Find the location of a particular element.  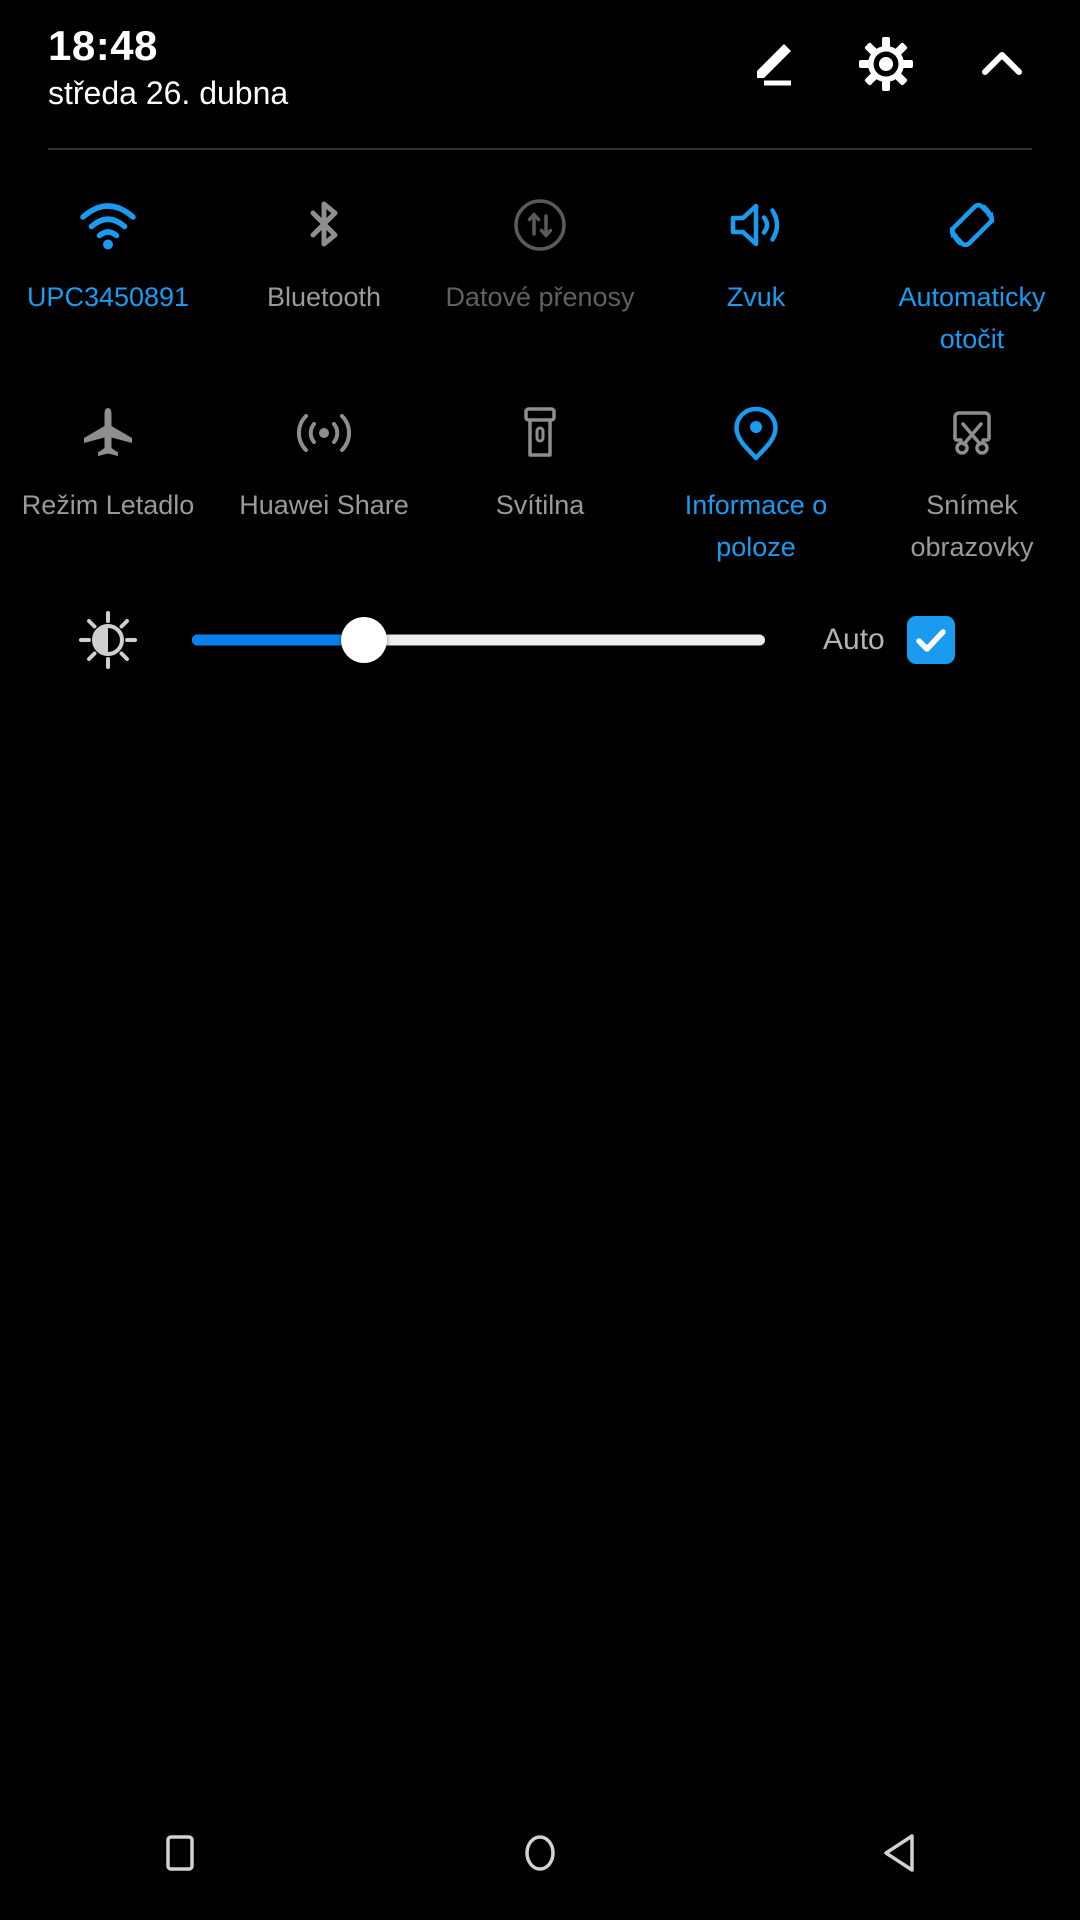

home-button is located at coordinates (540, 1854).